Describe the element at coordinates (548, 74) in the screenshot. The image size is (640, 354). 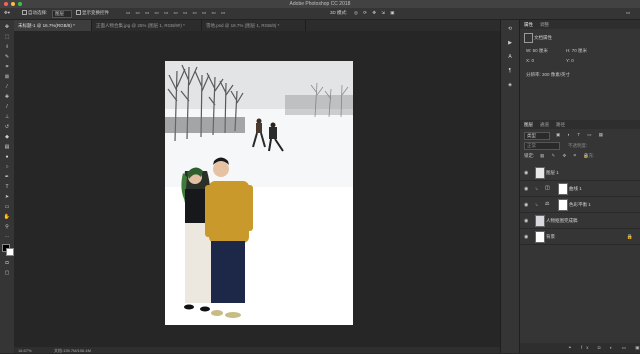
I see `resolution-value: 分辨率: 300 像素/英寸` at that location.